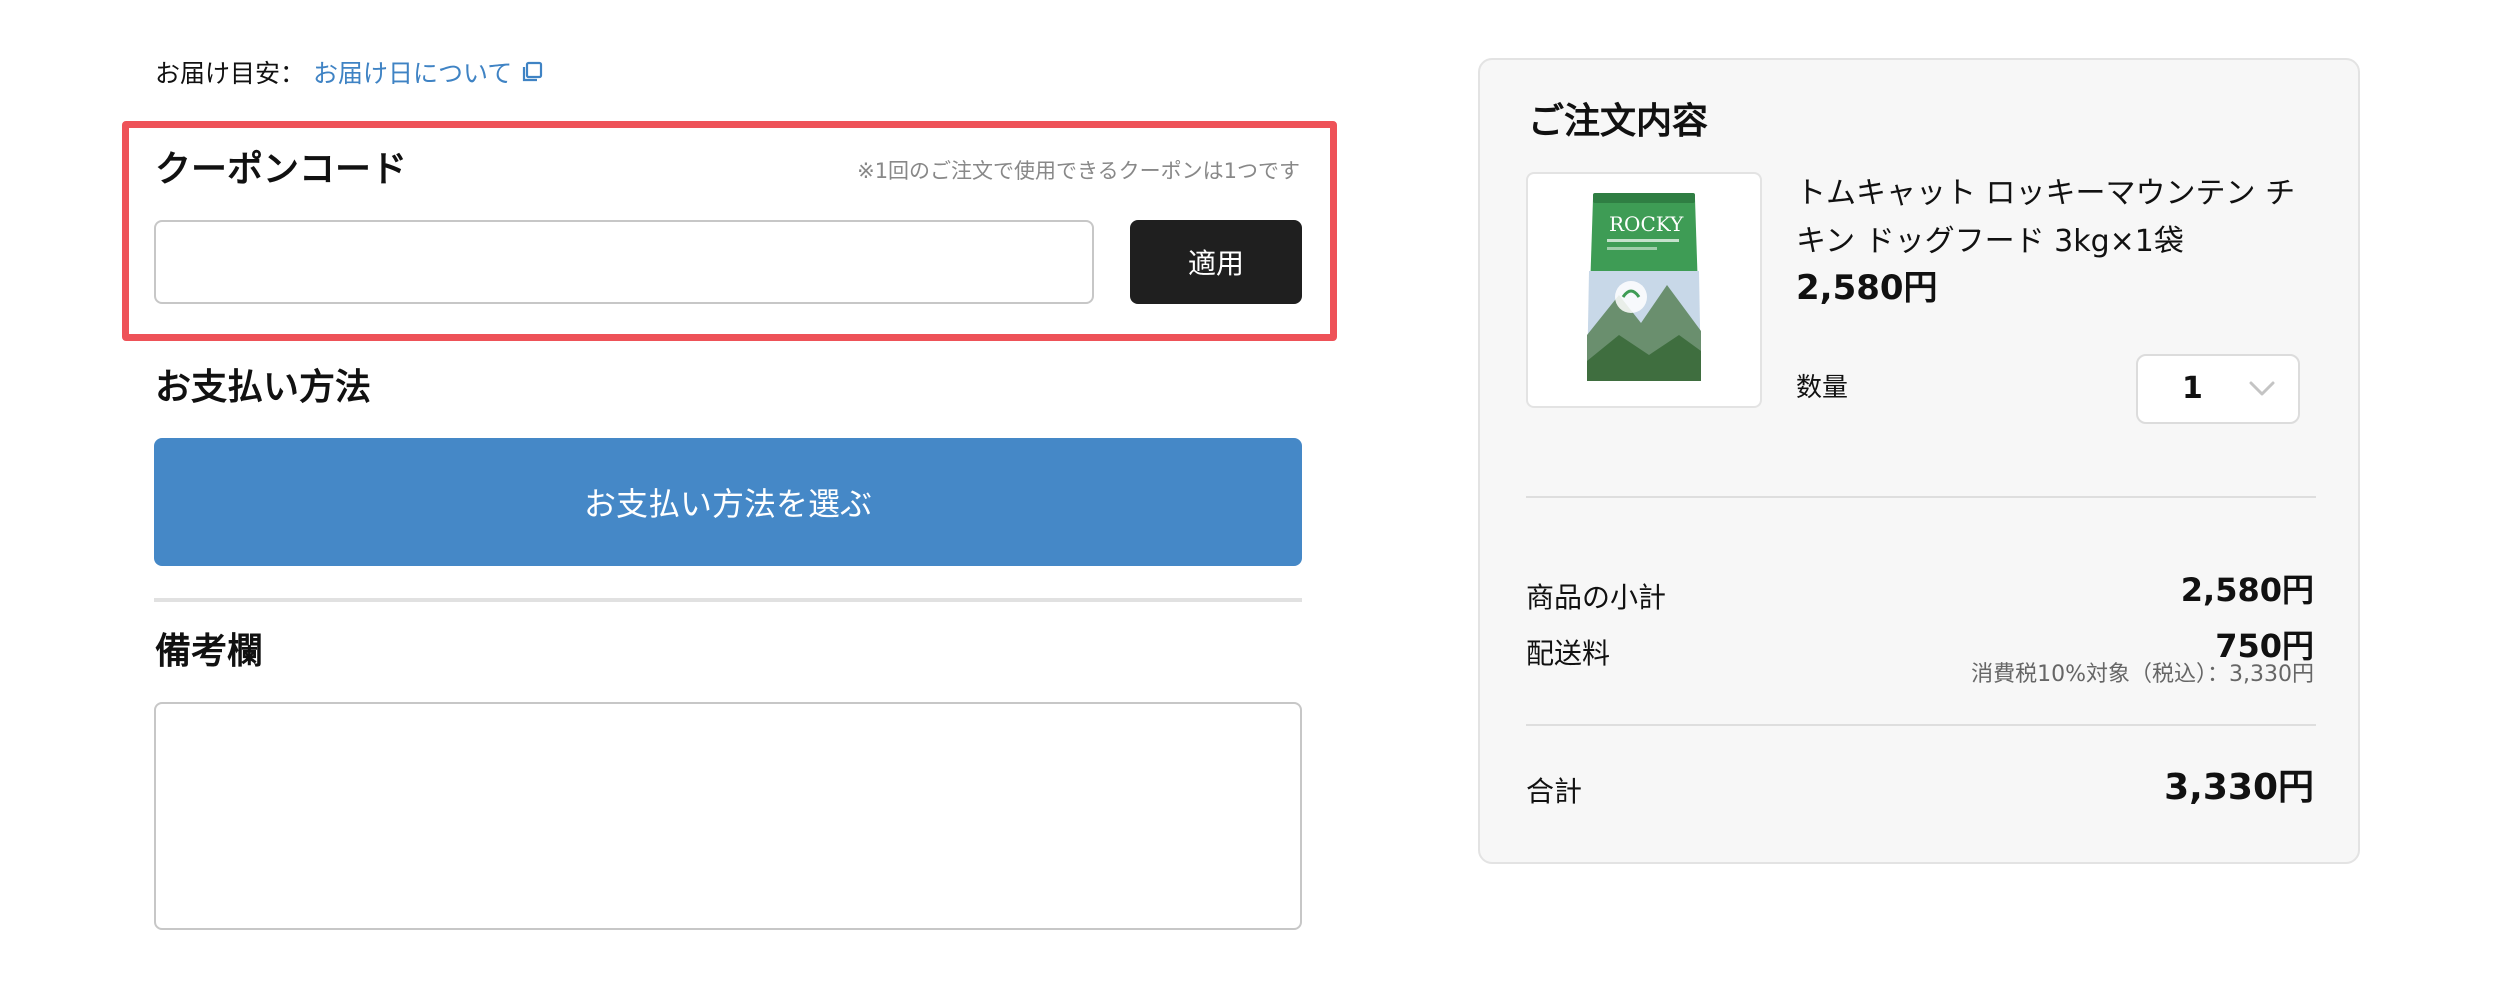 Image resolution: width=2500 pixels, height=1000 pixels. What do you see at coordinates (1618, 121) in the screenshot?
I see `order-summary-title: ご注文内容` at bounding box center [1618, 121].